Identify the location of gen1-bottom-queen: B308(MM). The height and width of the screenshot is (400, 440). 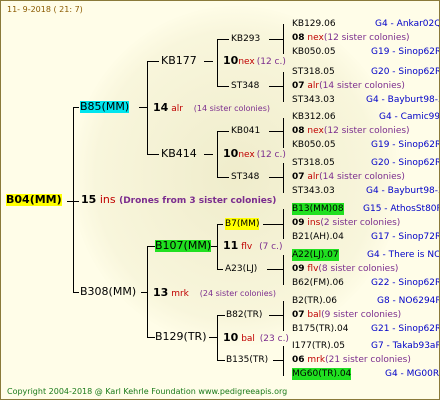
(108, 292).